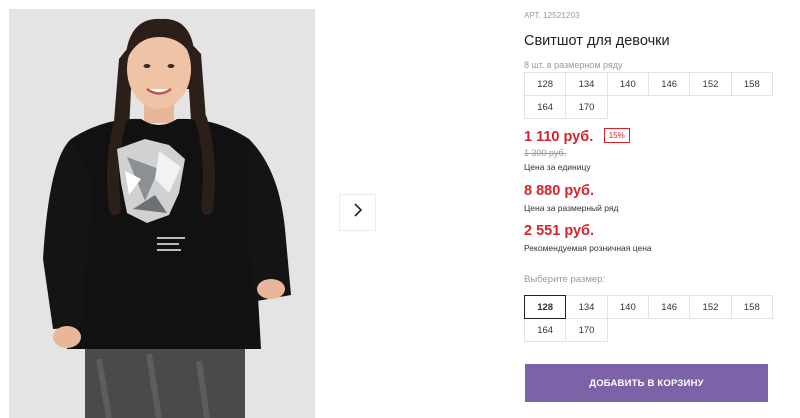  What do you see at coordinates (586, 330) in the screenshot?
I see `size-option: 170` at bounding box center [586, 330].